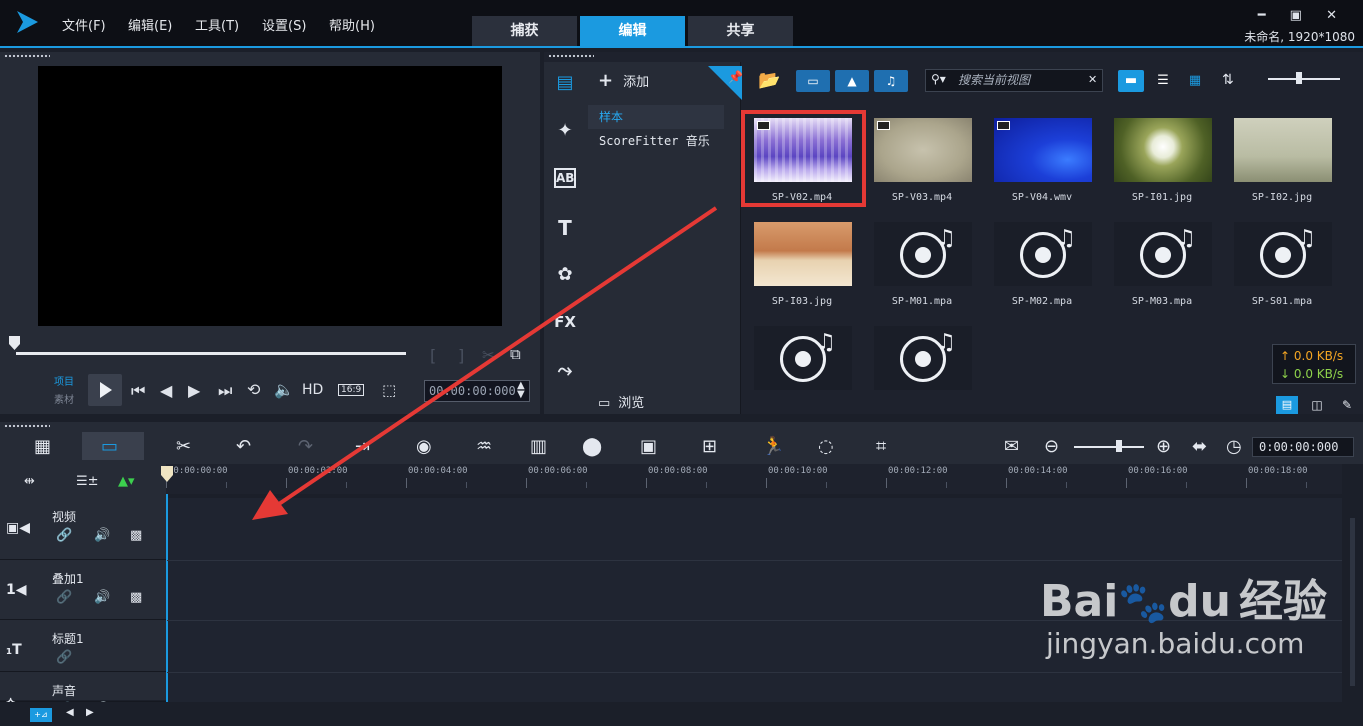 The height and width of the screenshot is (726, 1363). What do you see at coordinates (1163, 81) in the screenshot?
I see `list-view-button: ☰` at bounding box center [1163, 81].